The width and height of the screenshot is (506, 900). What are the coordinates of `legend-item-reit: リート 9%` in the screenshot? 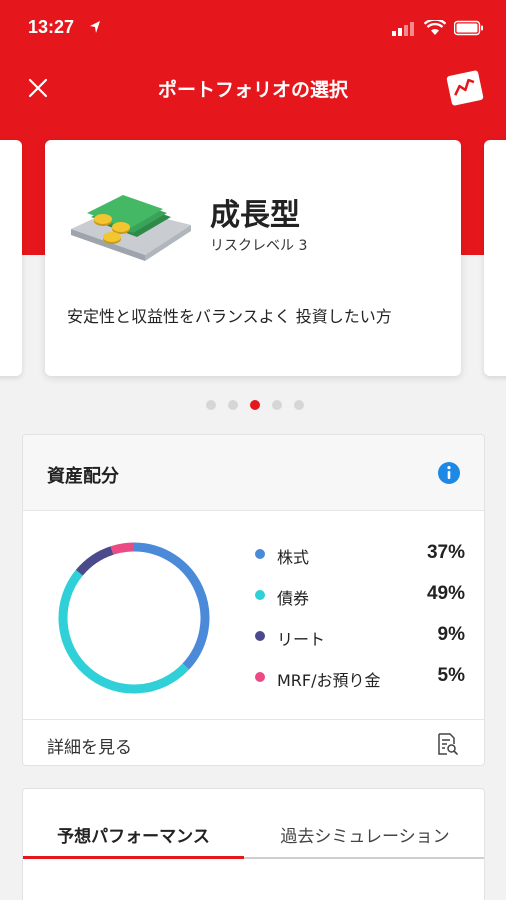 It's located at (360, 636).